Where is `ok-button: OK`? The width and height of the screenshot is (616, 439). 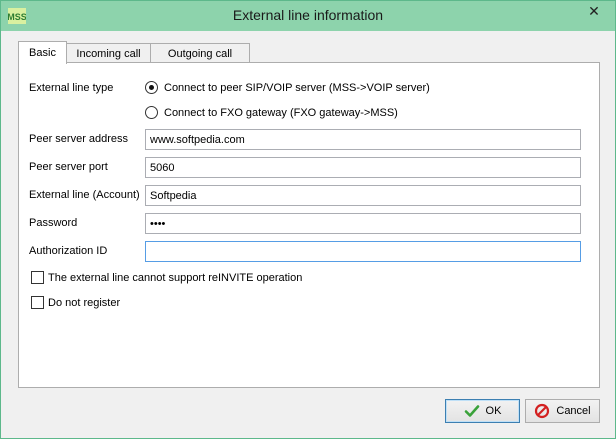 ok-button: OK is located at coordinates (482, 411).